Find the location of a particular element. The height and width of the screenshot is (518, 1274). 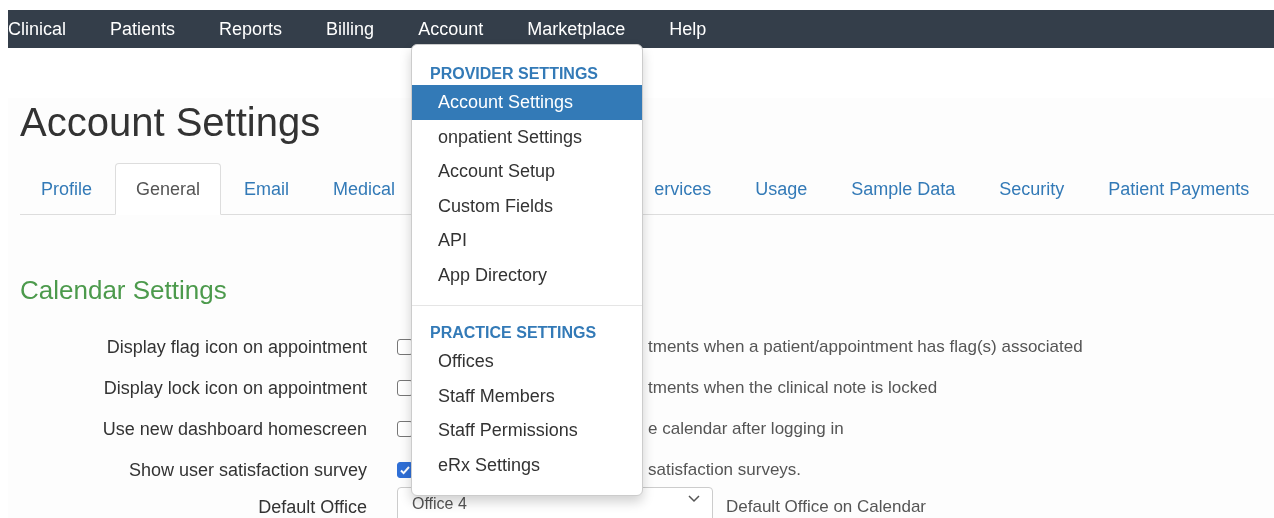

setting-help-text: satisfaction surveys. is located at coordinates (725, 470).